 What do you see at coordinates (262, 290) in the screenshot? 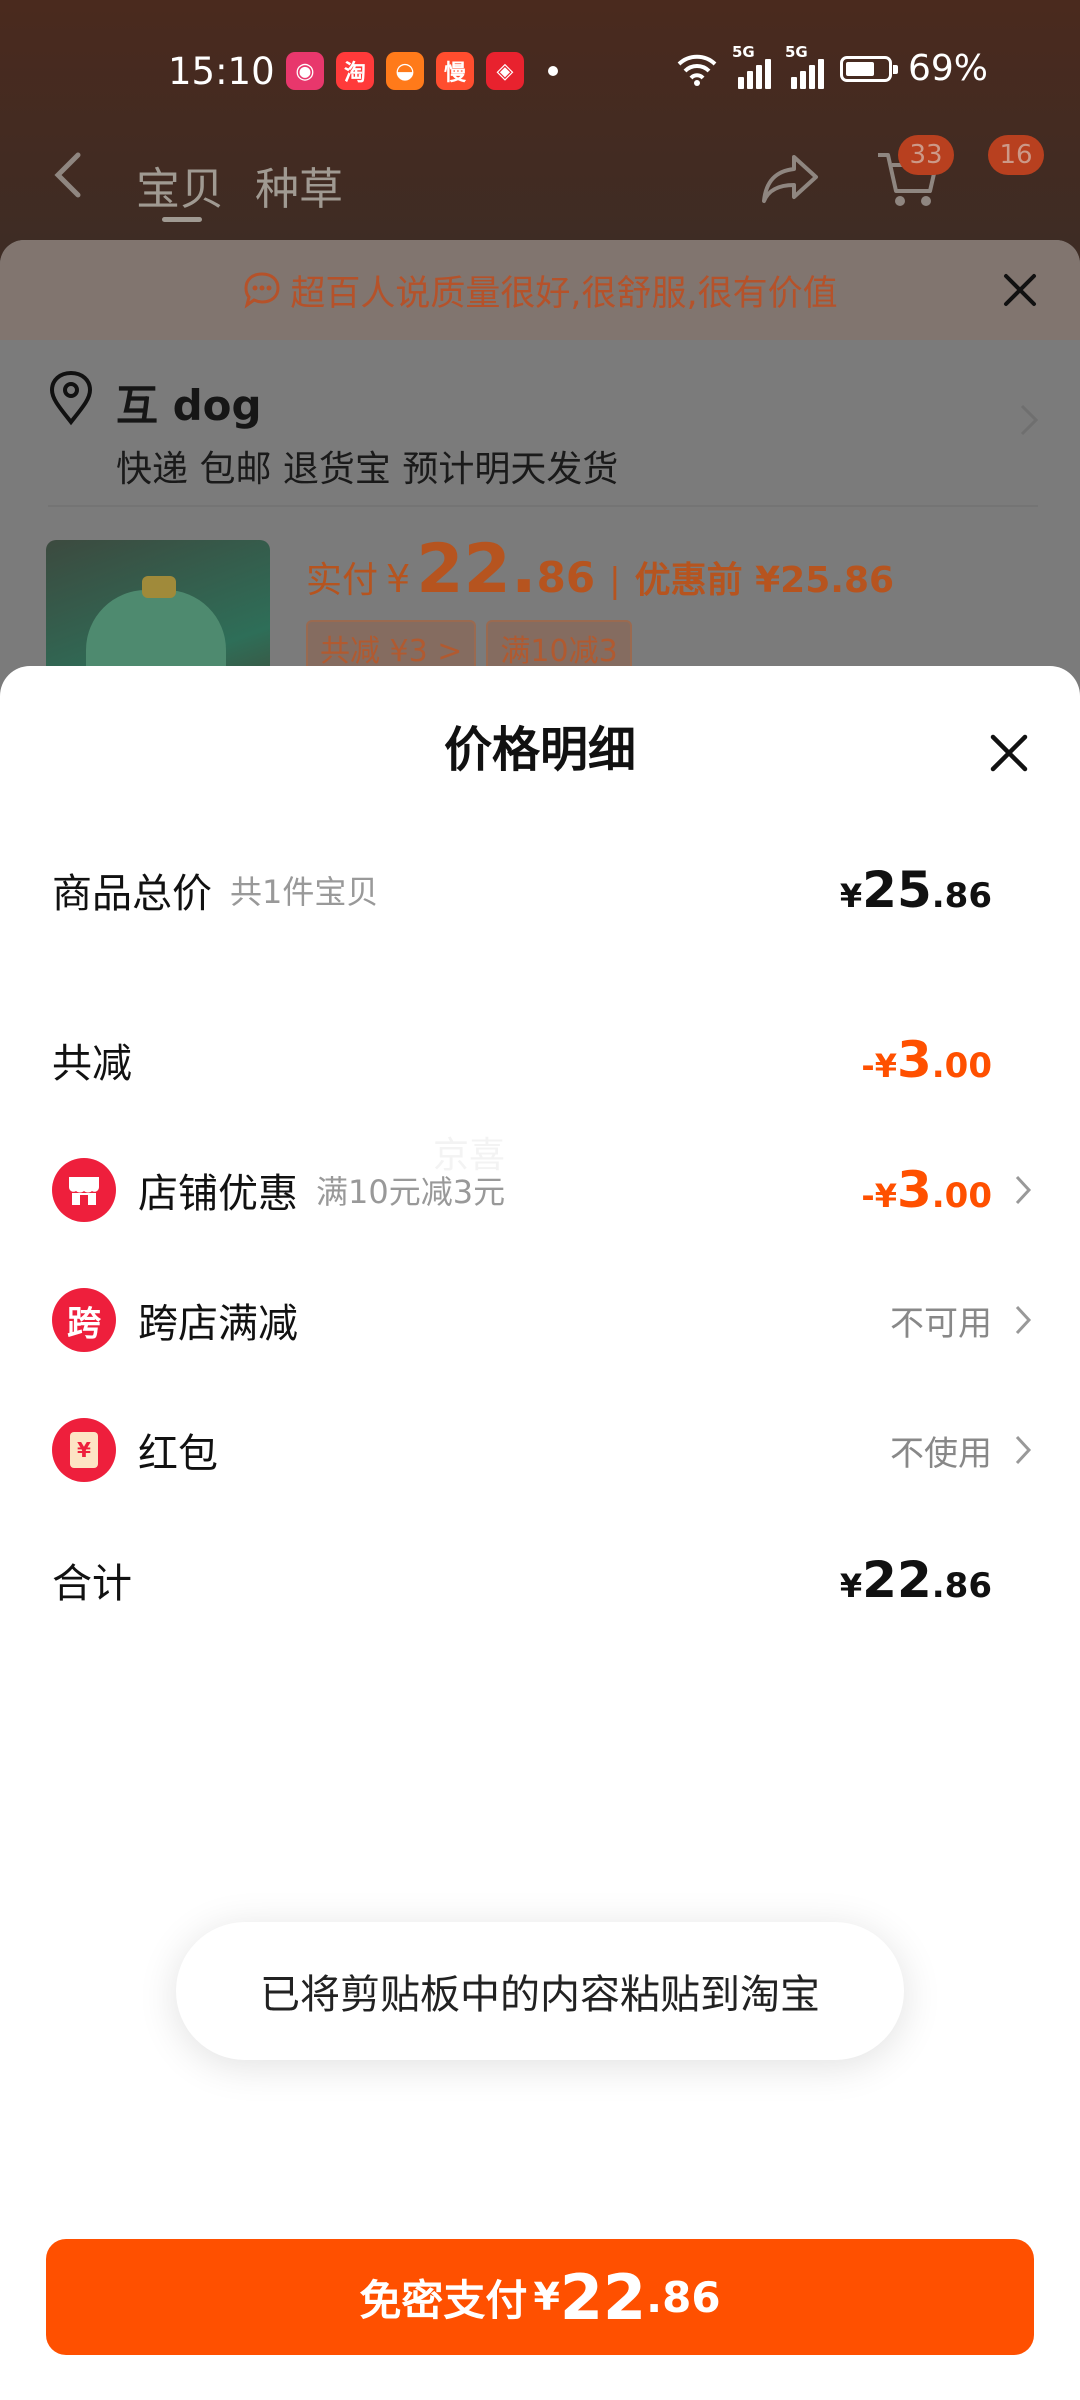
I see `chat-bubble-icon` at bounding box center [262, 290].